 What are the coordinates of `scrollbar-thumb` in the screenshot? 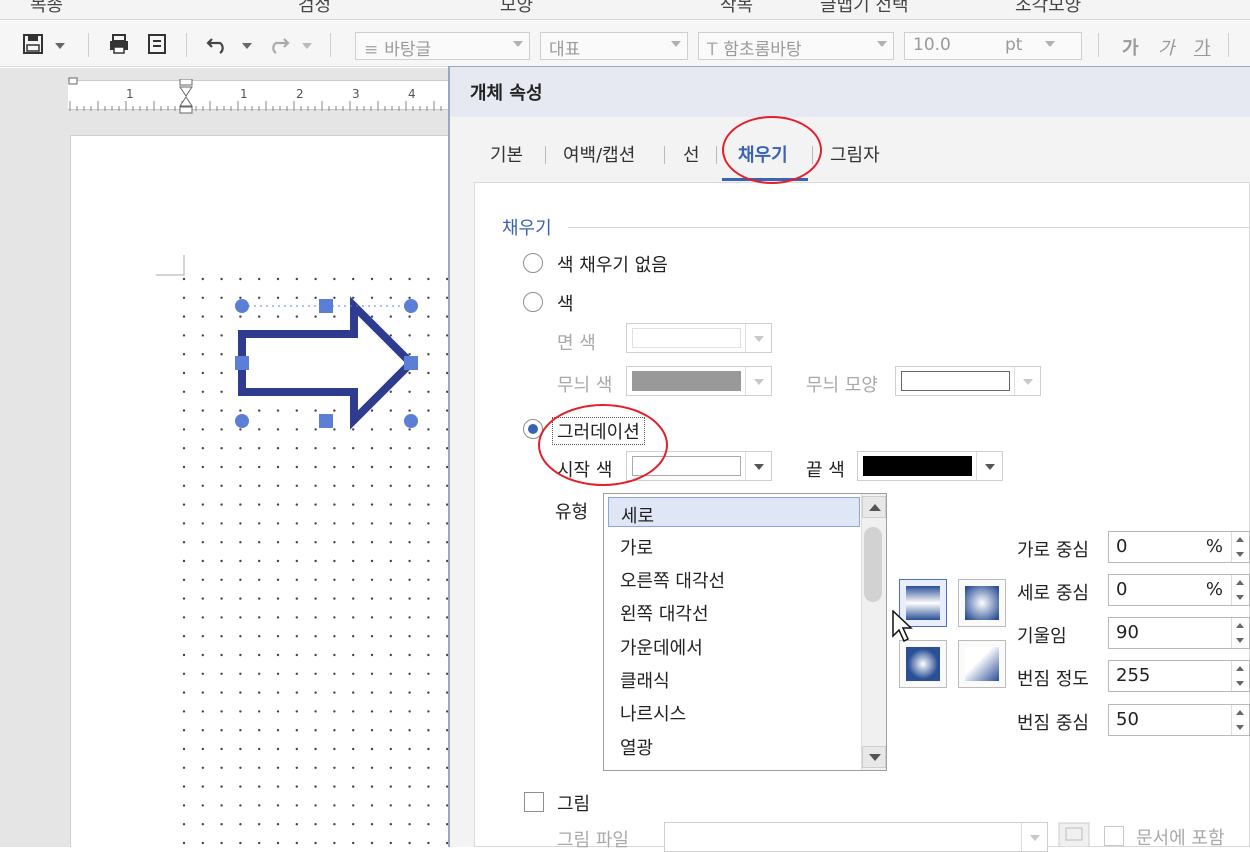 It's located at (873, 564).